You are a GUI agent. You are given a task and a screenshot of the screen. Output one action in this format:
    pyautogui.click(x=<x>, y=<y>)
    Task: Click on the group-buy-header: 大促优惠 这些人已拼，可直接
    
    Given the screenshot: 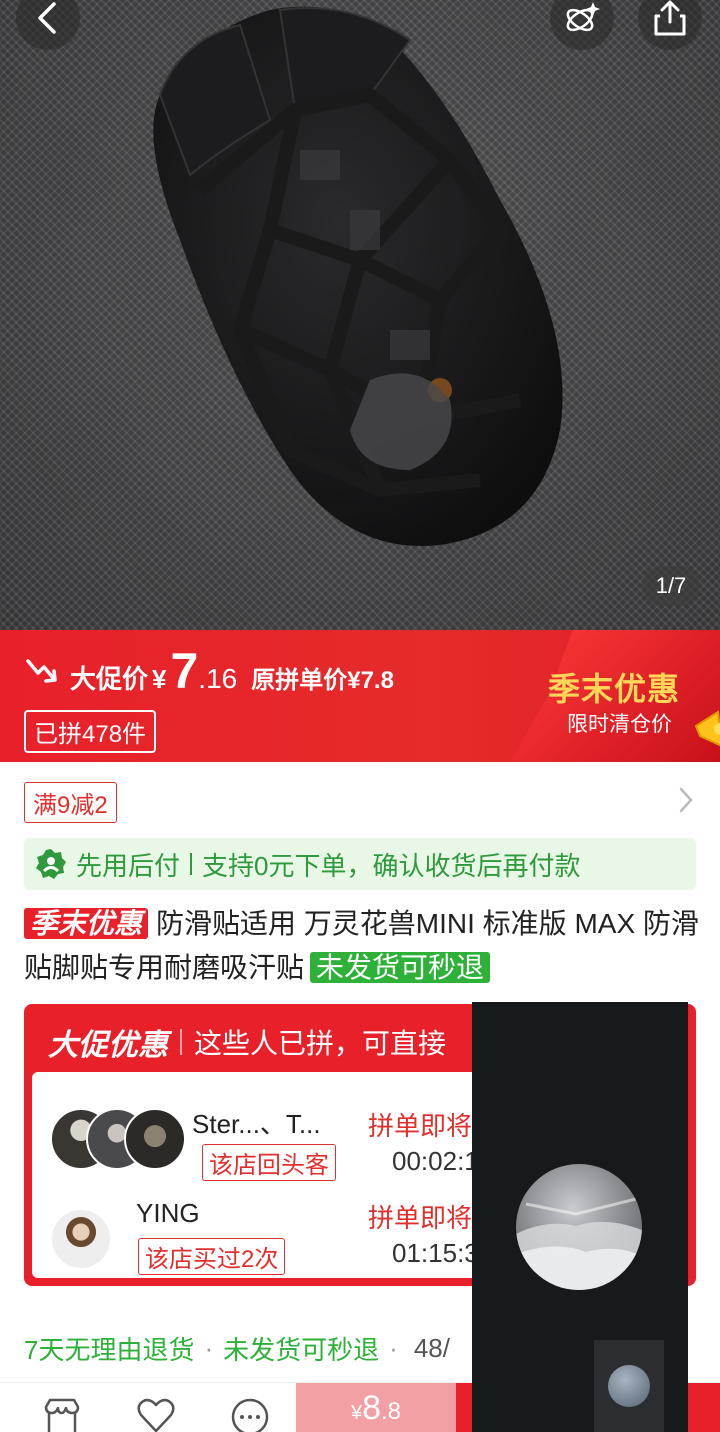 What is the action you would take?
    pyautogui.click(x=247, y=1042)
    